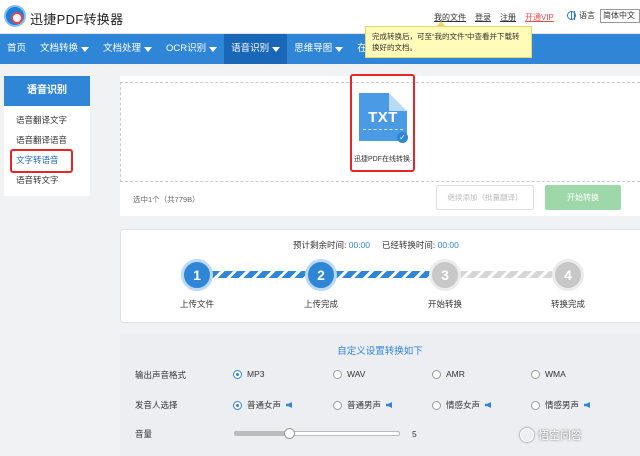 The image size is (640, 456). Describe the element at coordinates (363, 405) in the screenshot. I see `voice-option: 普通男声` at that location.